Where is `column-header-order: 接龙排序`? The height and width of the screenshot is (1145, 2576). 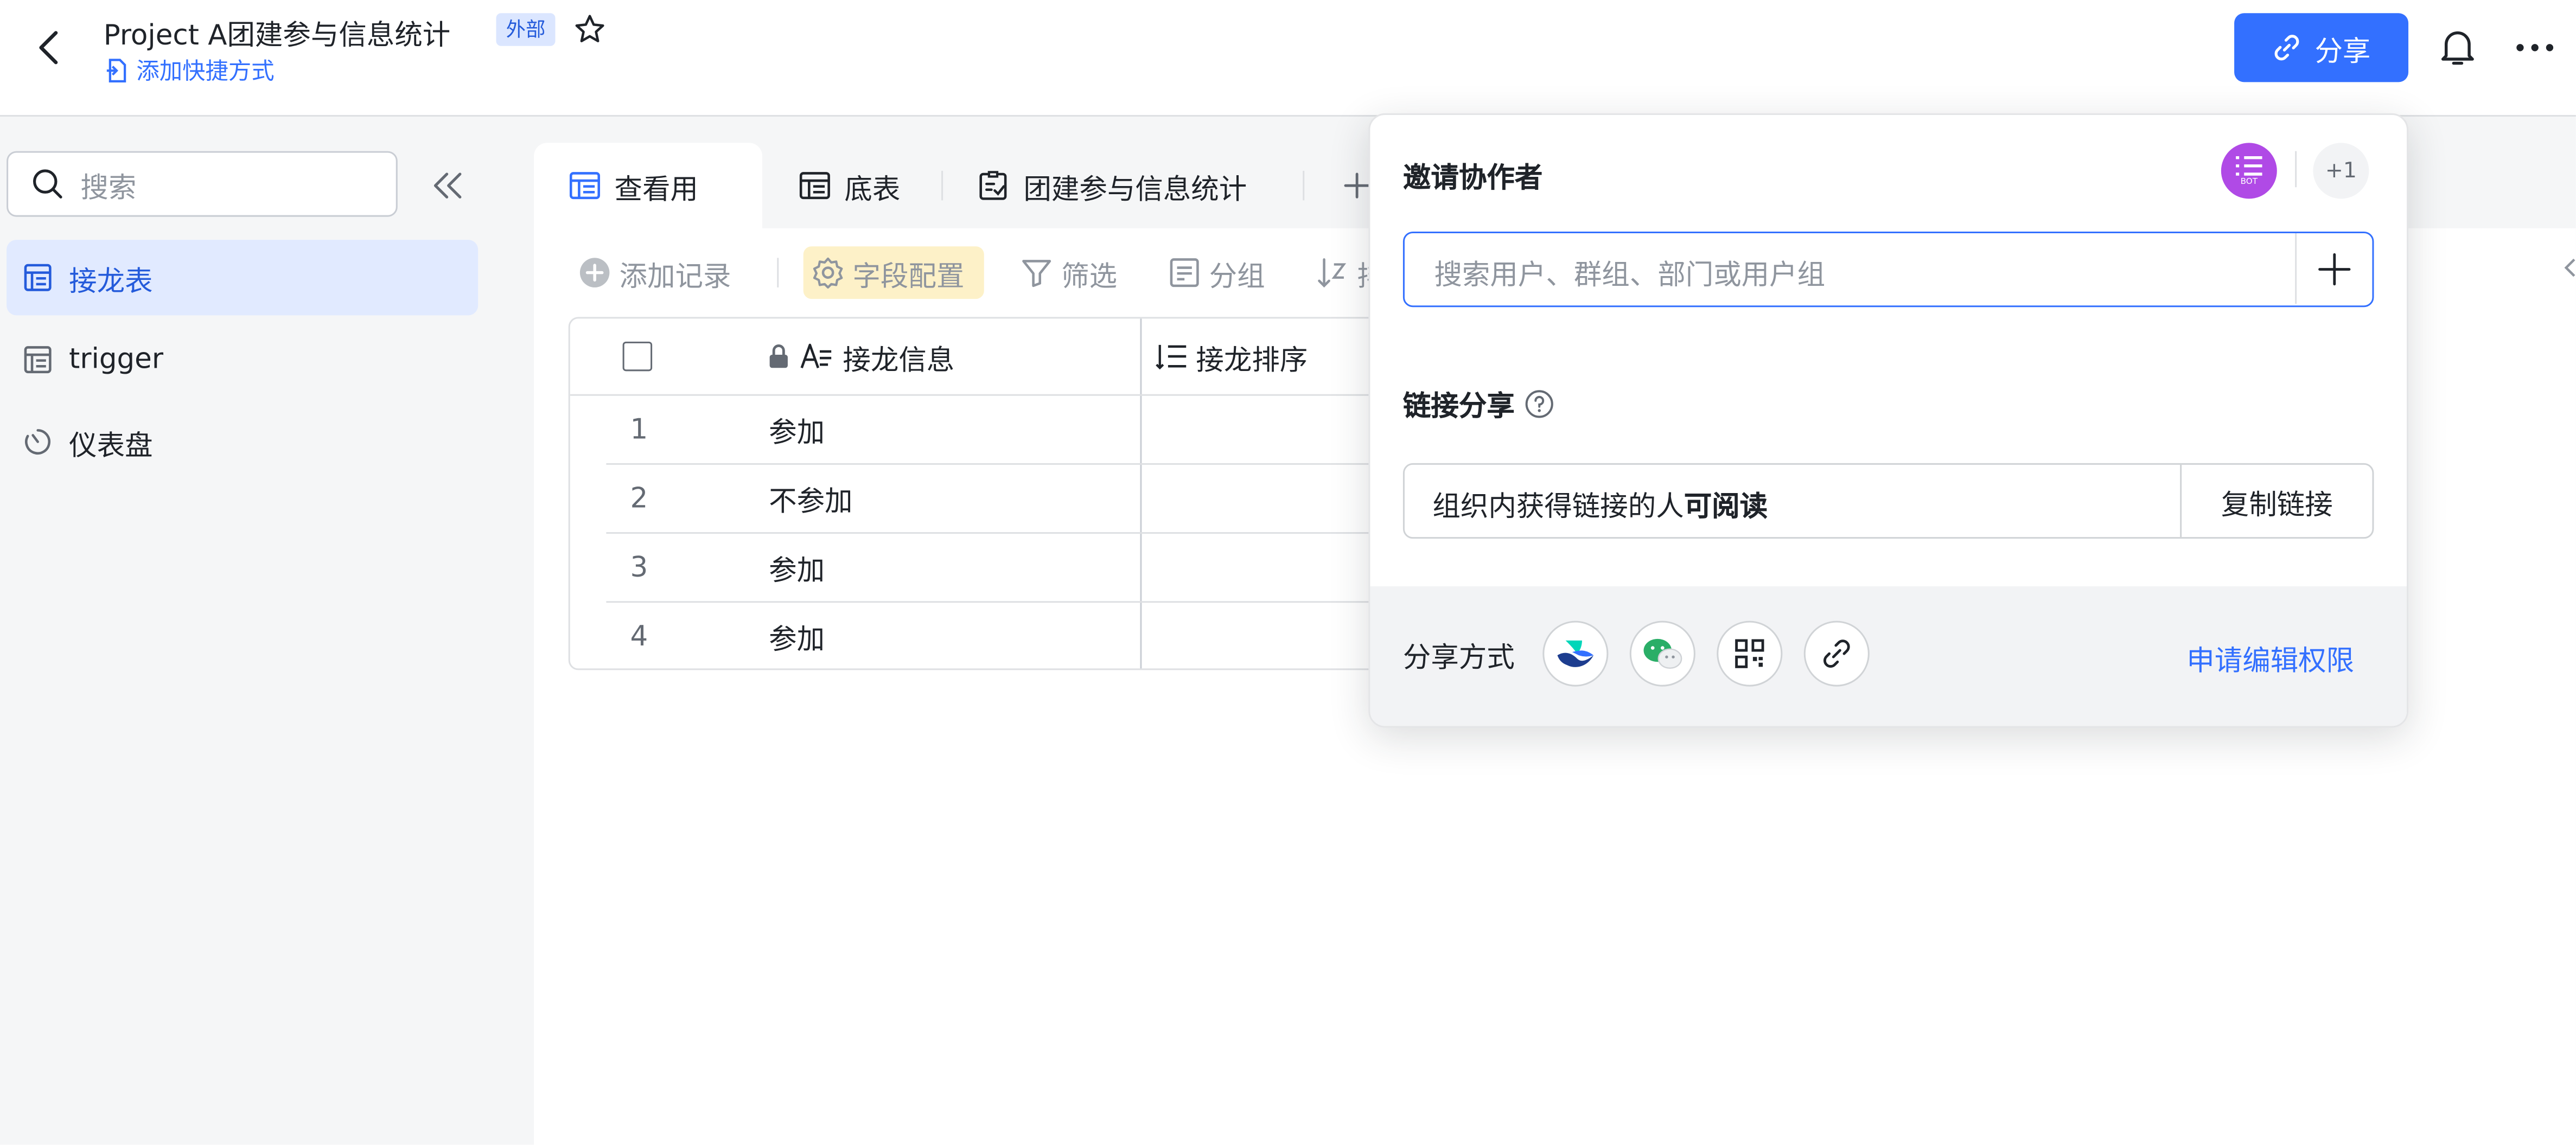
column-header-order: 接龙排序 is located at coordinates (1231, 356).